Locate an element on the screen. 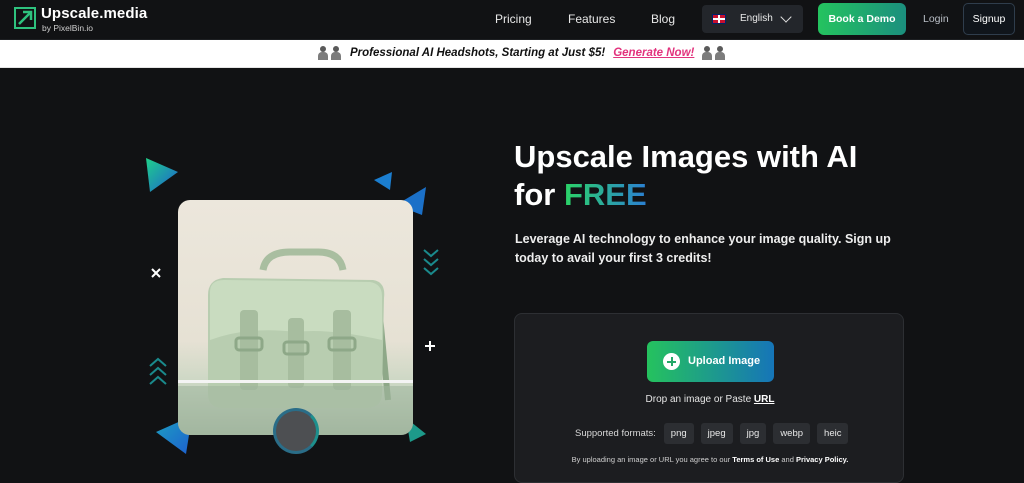 The height and width of the screenshot is (483, 1024). hero-title-for: for is located at coordinates (539, 194).